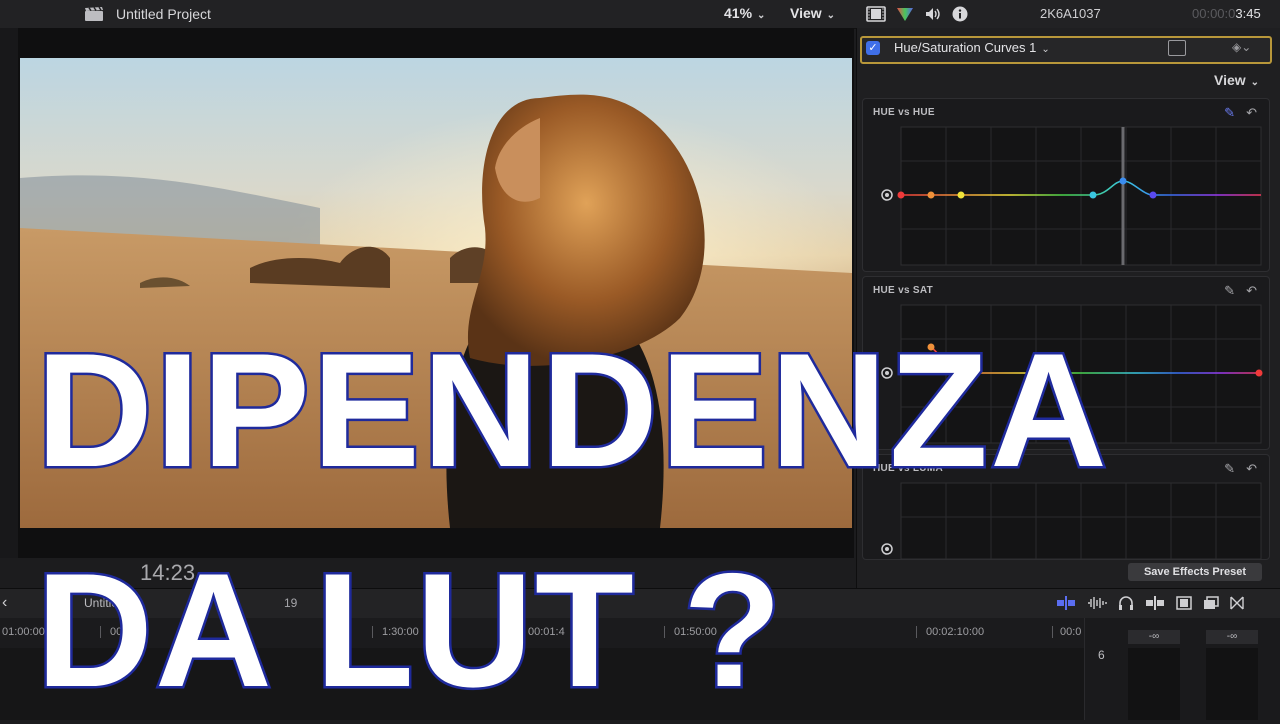 The height and width of the screenshot is (724, 1280). I want to click on duration-prefix: 00:00:0, so click(1214, 13).